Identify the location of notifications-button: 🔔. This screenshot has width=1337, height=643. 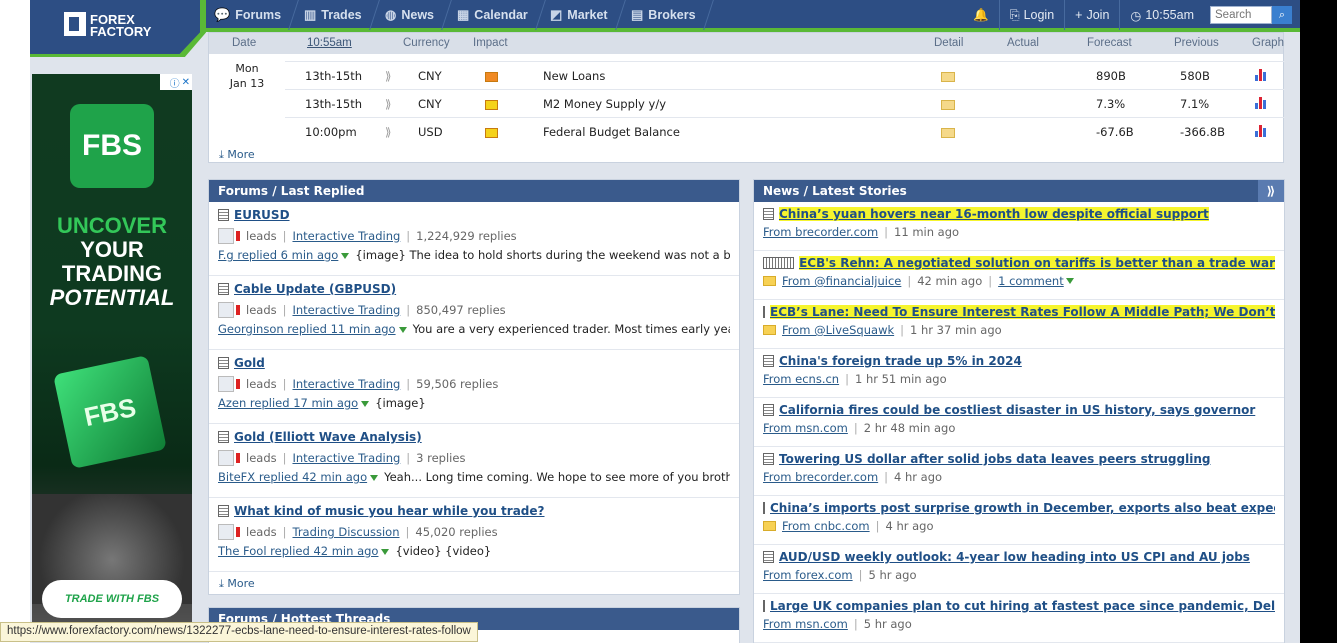
(981, 15).